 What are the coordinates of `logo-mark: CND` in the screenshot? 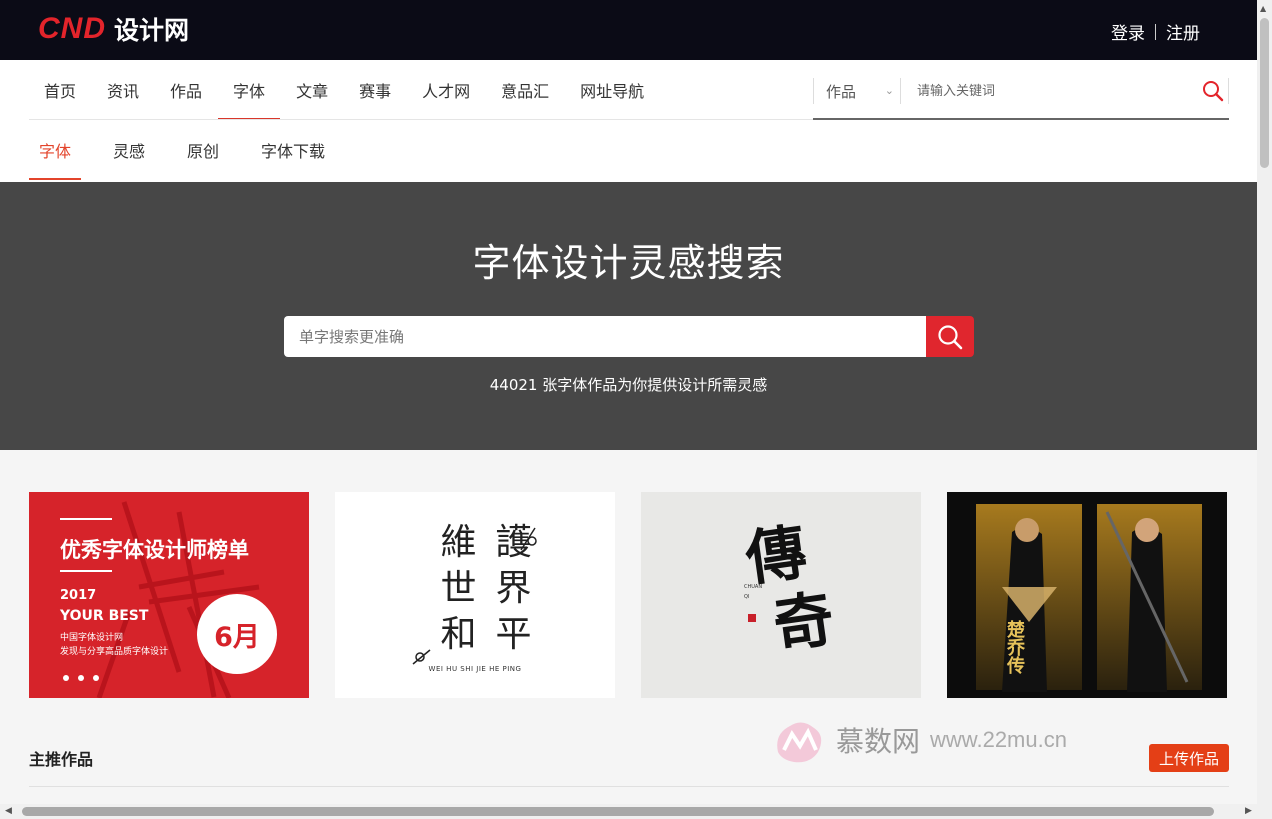 It's located at (72, 28).